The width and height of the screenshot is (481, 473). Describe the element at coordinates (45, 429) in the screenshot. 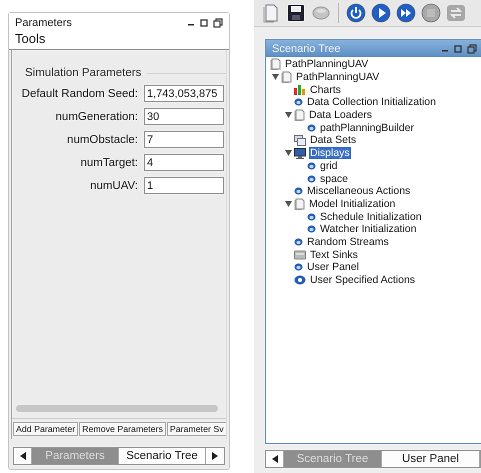

I see `toolbar-button: Add Parameter` at that location.